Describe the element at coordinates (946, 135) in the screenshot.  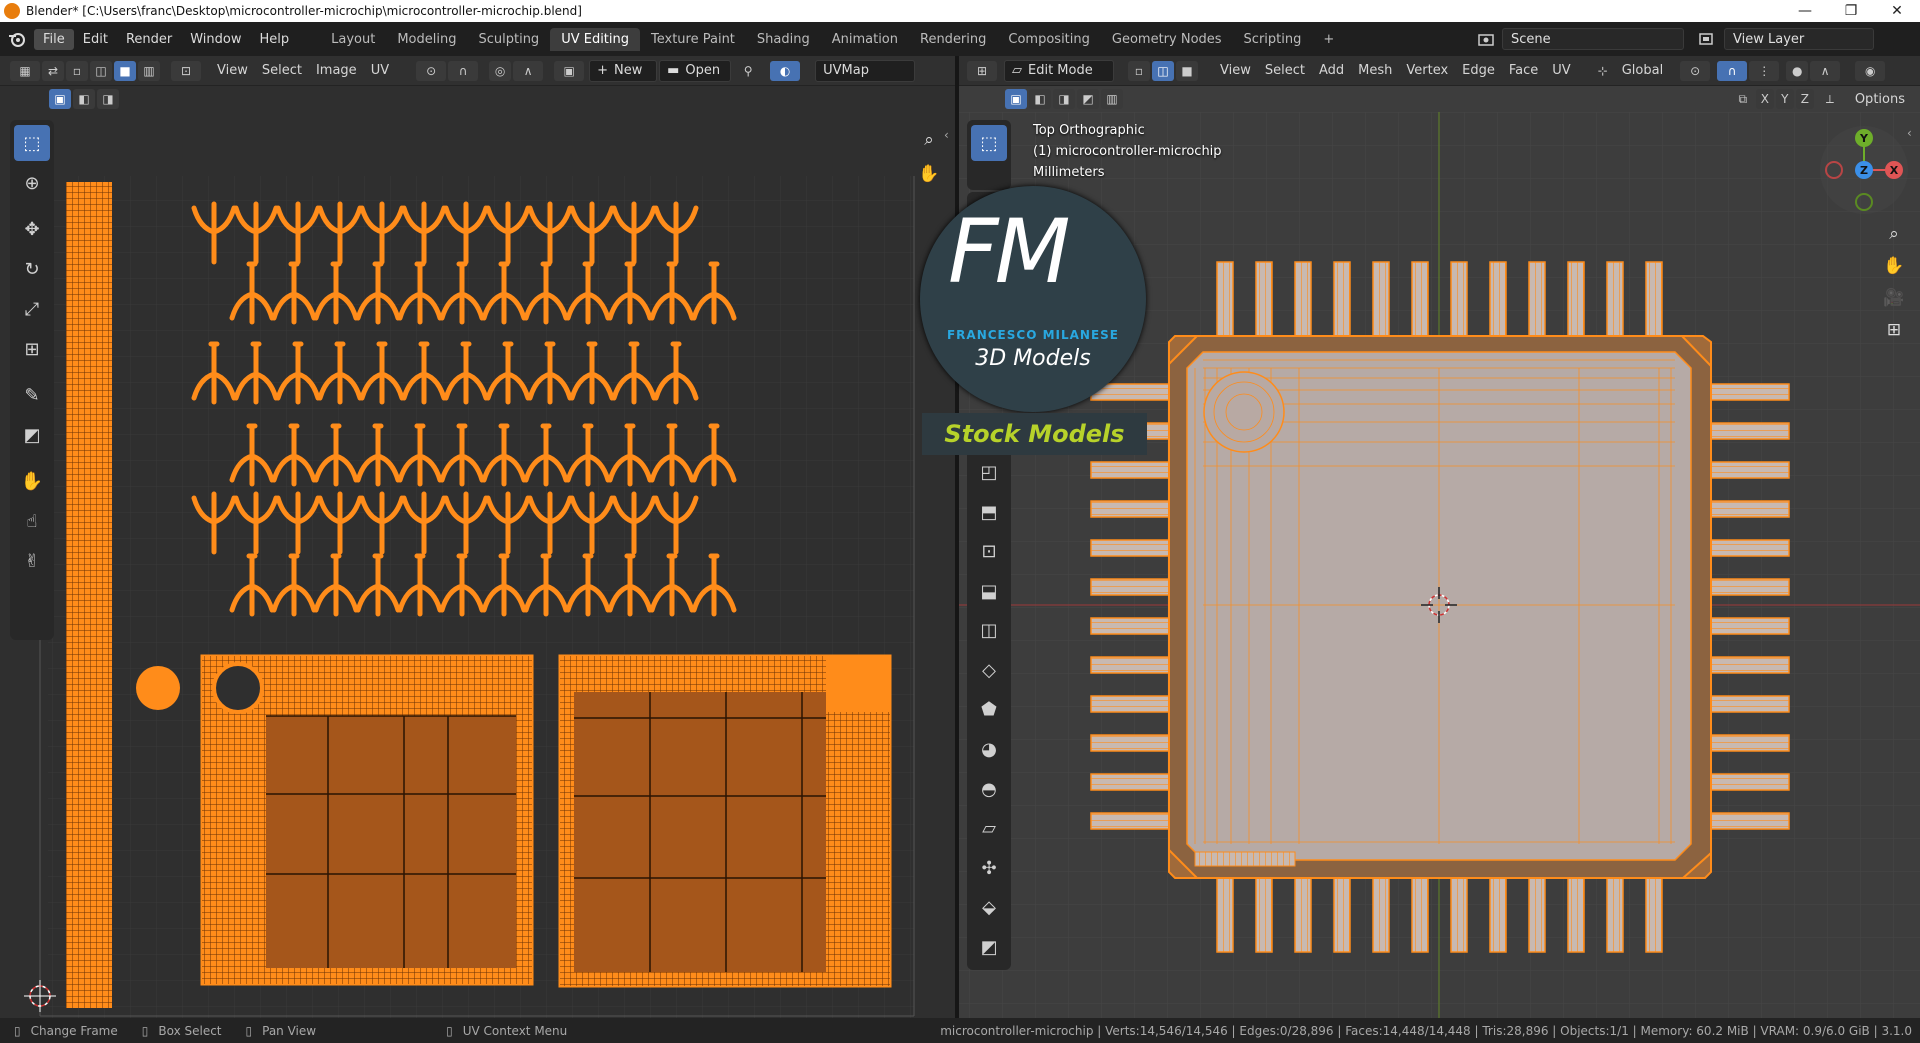
I see `uv-sidebar-toggle-icon: ‹` at that location.